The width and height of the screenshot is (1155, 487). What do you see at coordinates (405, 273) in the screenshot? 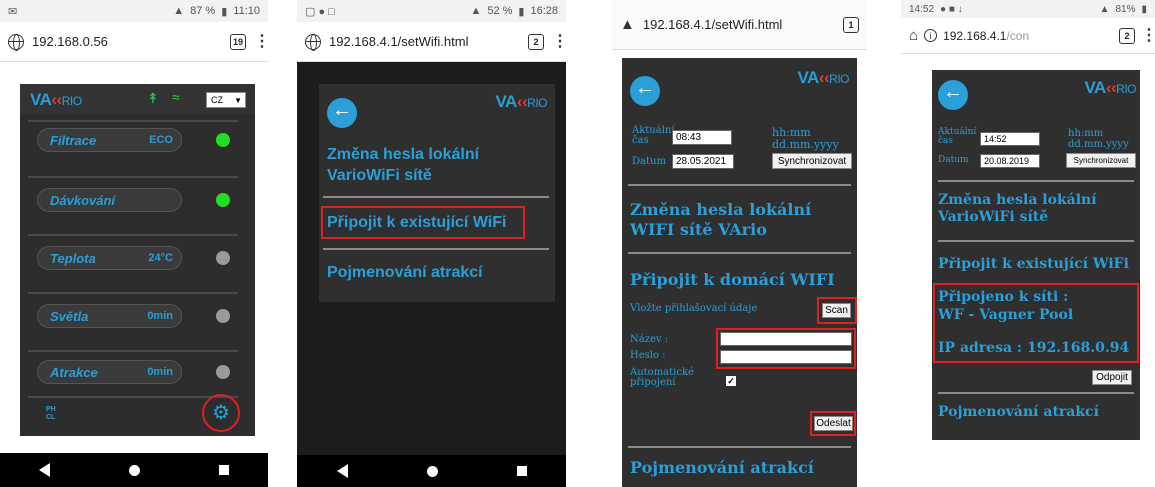
I see `menu-item-name-attractions: Pojmenování atrakcí` at bounding box center [405, 273].